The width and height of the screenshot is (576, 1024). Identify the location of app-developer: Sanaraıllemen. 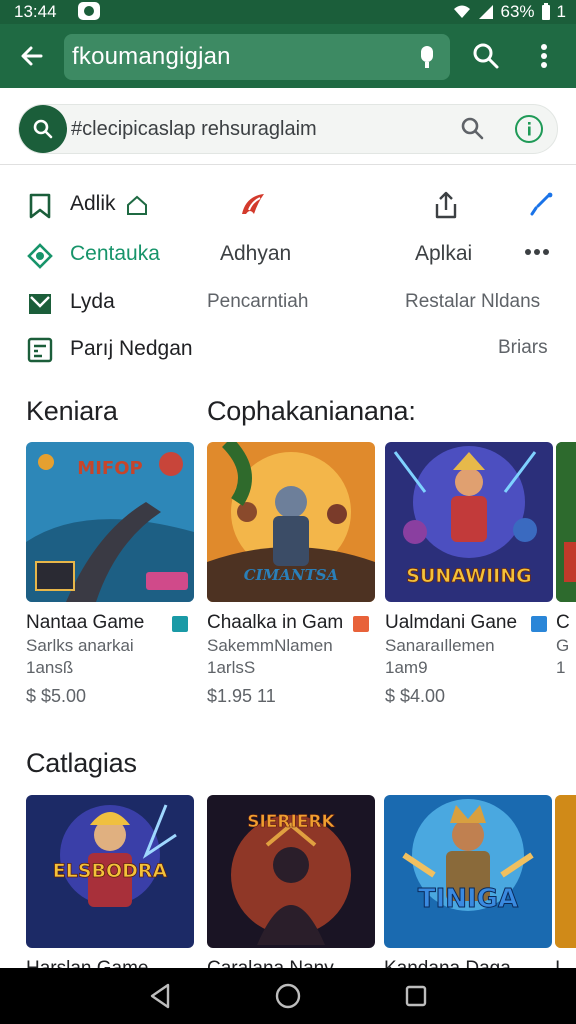
(440, 645).